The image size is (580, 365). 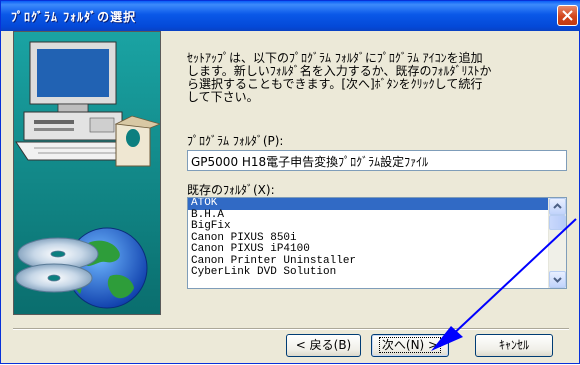 I want to click on back-button-label: < 戻る(B), so click(x=323, y=345).